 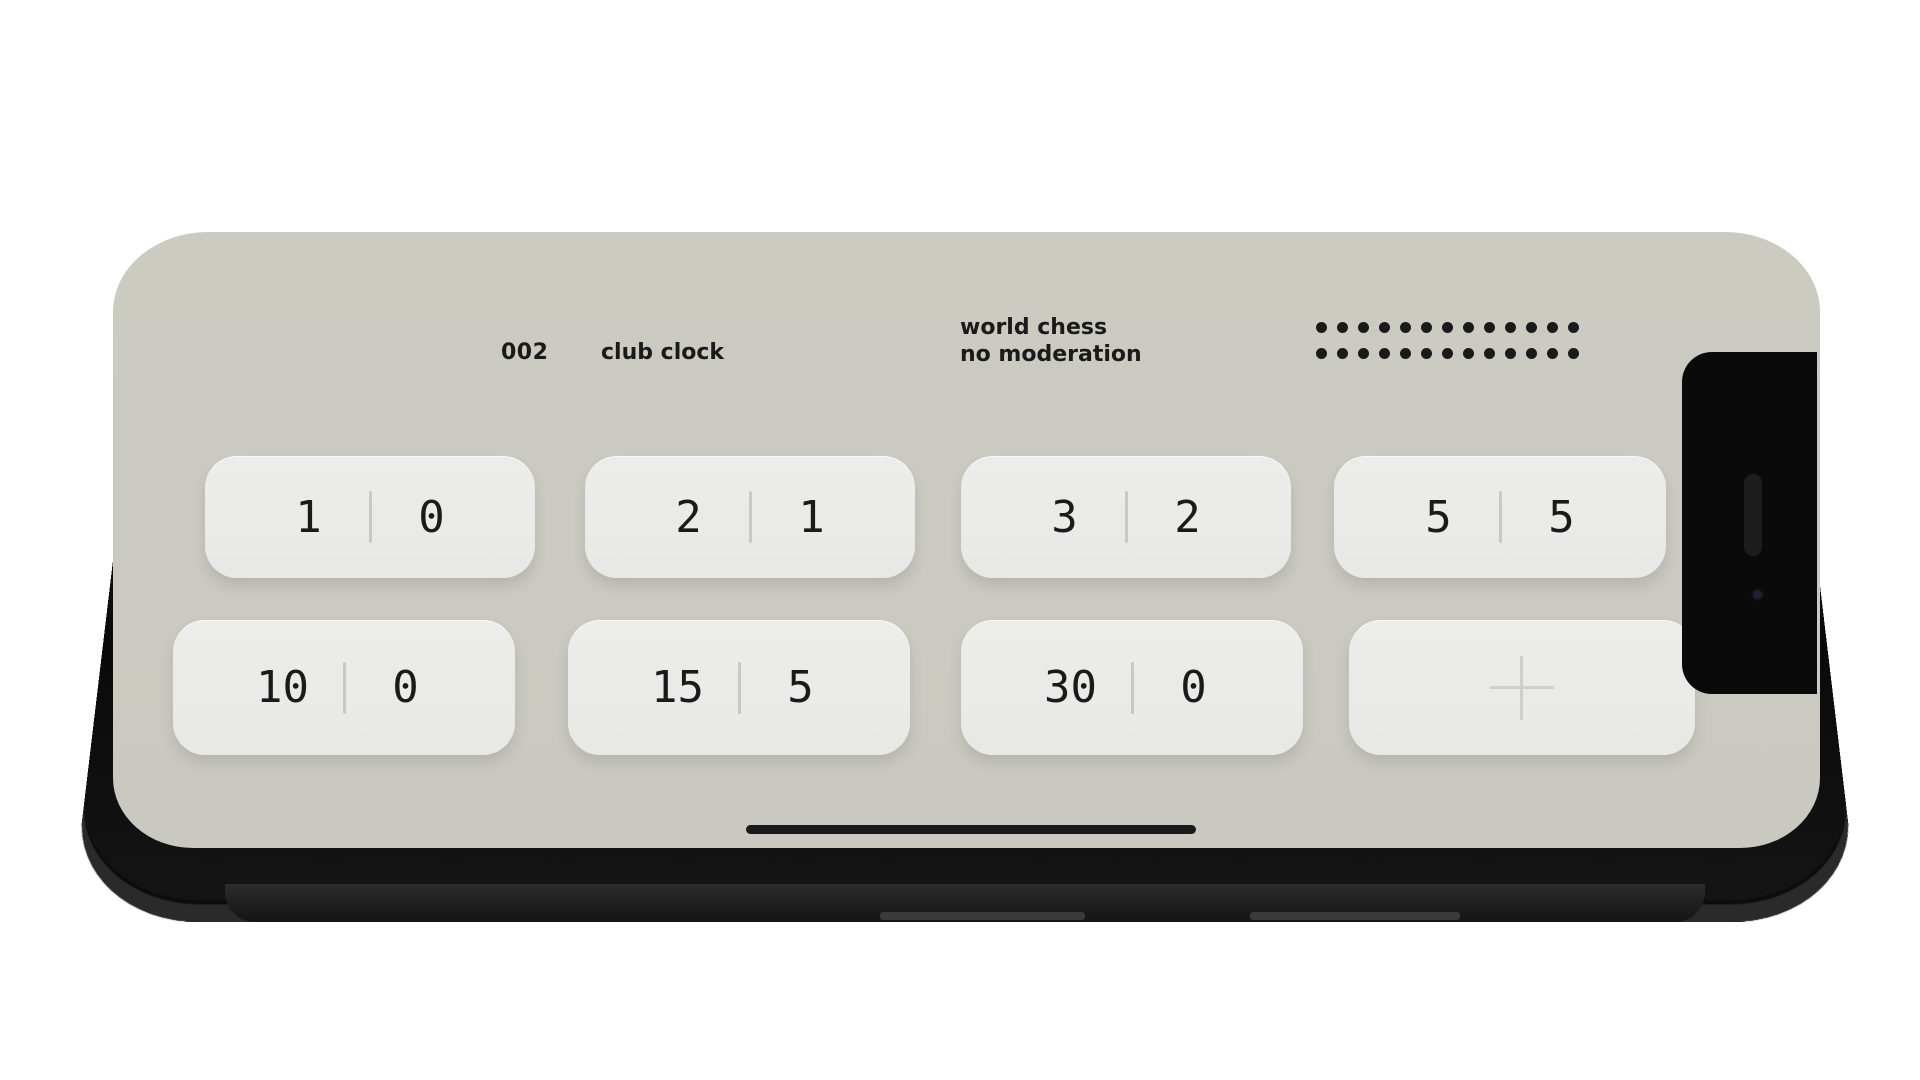 I want to click on preset-minutes: 5, so click(x=1438, y=517).